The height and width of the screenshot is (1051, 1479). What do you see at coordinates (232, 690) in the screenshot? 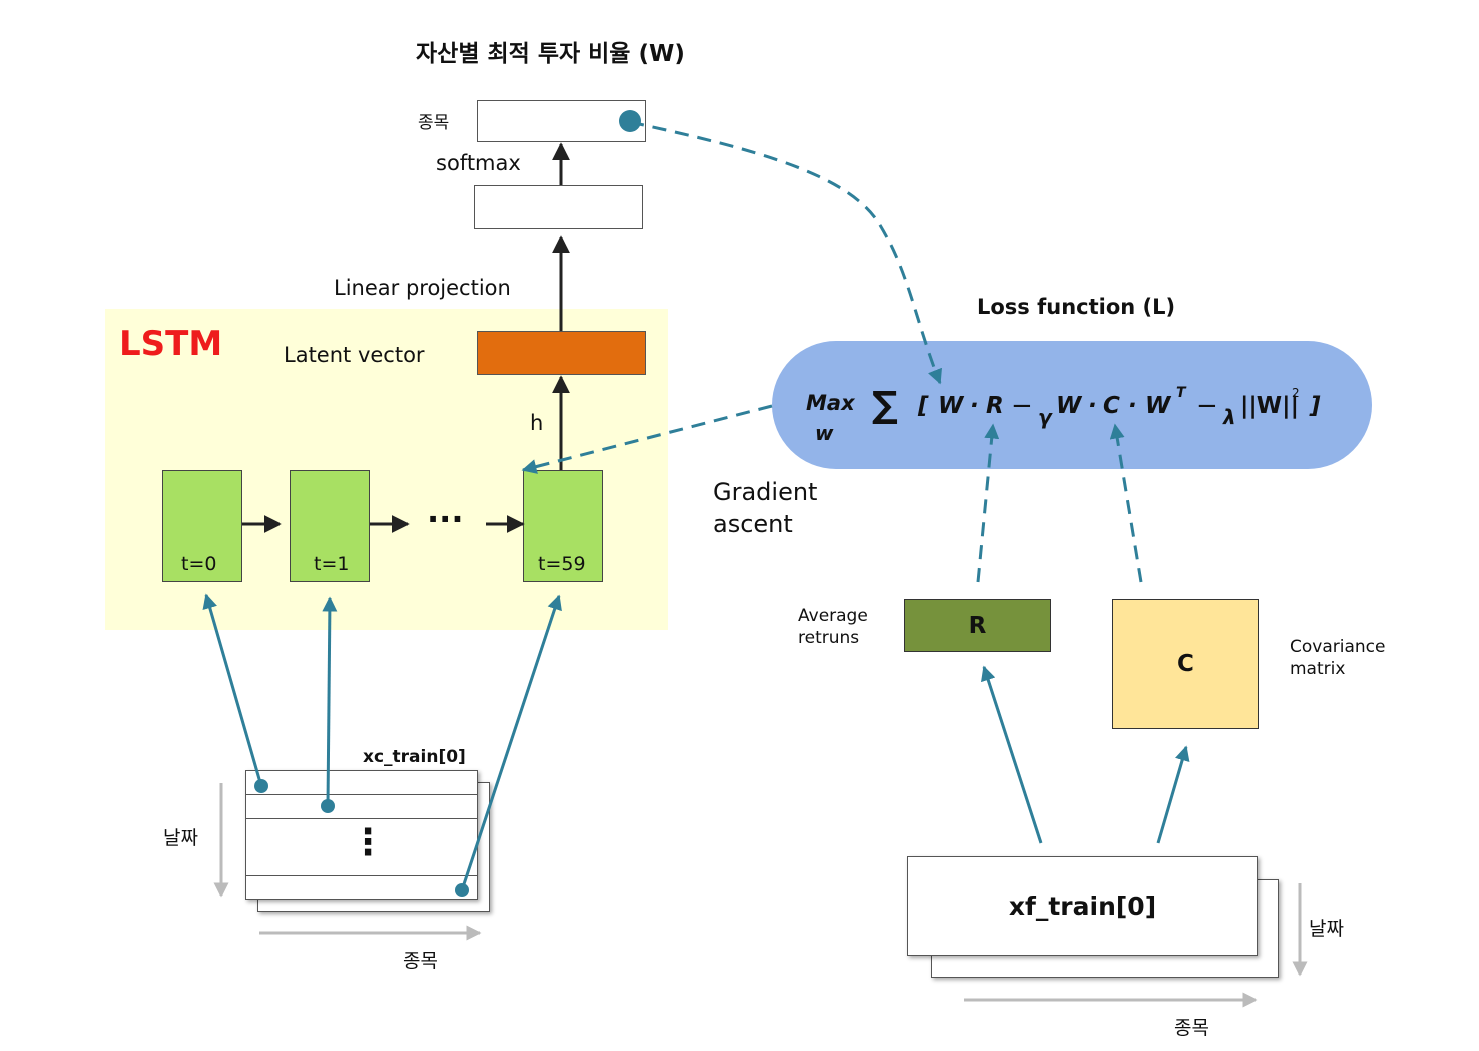
I see `arrow-row0-to-t0` at bounding box center [232, 690].